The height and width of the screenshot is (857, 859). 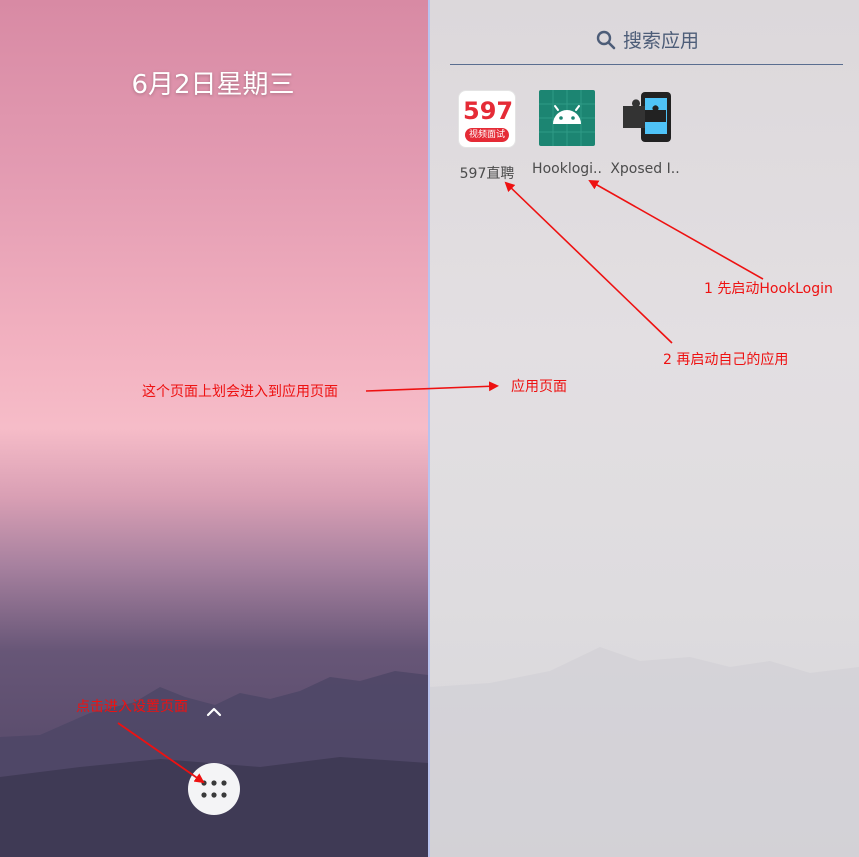 I want to click on app-label: 597直聘, so click(x=487, y=174).